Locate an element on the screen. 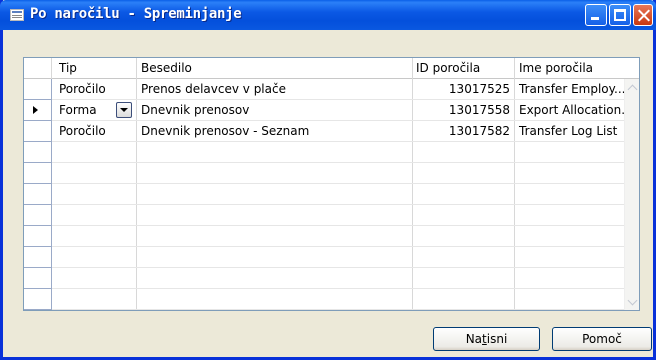 The height and width of the screenshot is (360, 656). col-header-id: ID poročila is located at coordinates (462, 68).